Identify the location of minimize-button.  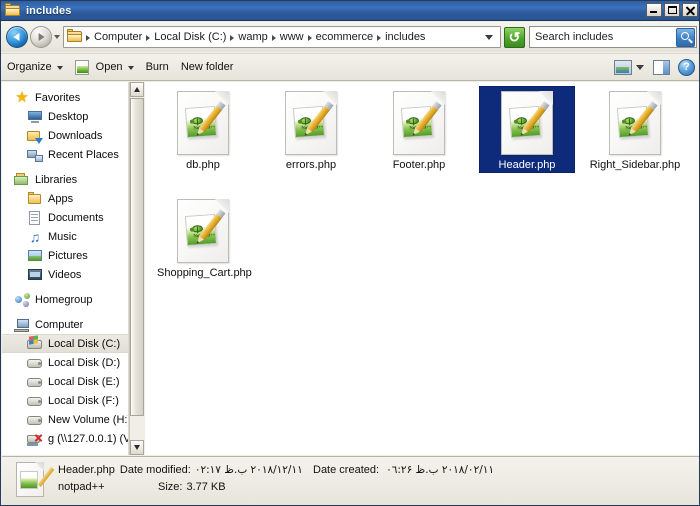
(654, 10).